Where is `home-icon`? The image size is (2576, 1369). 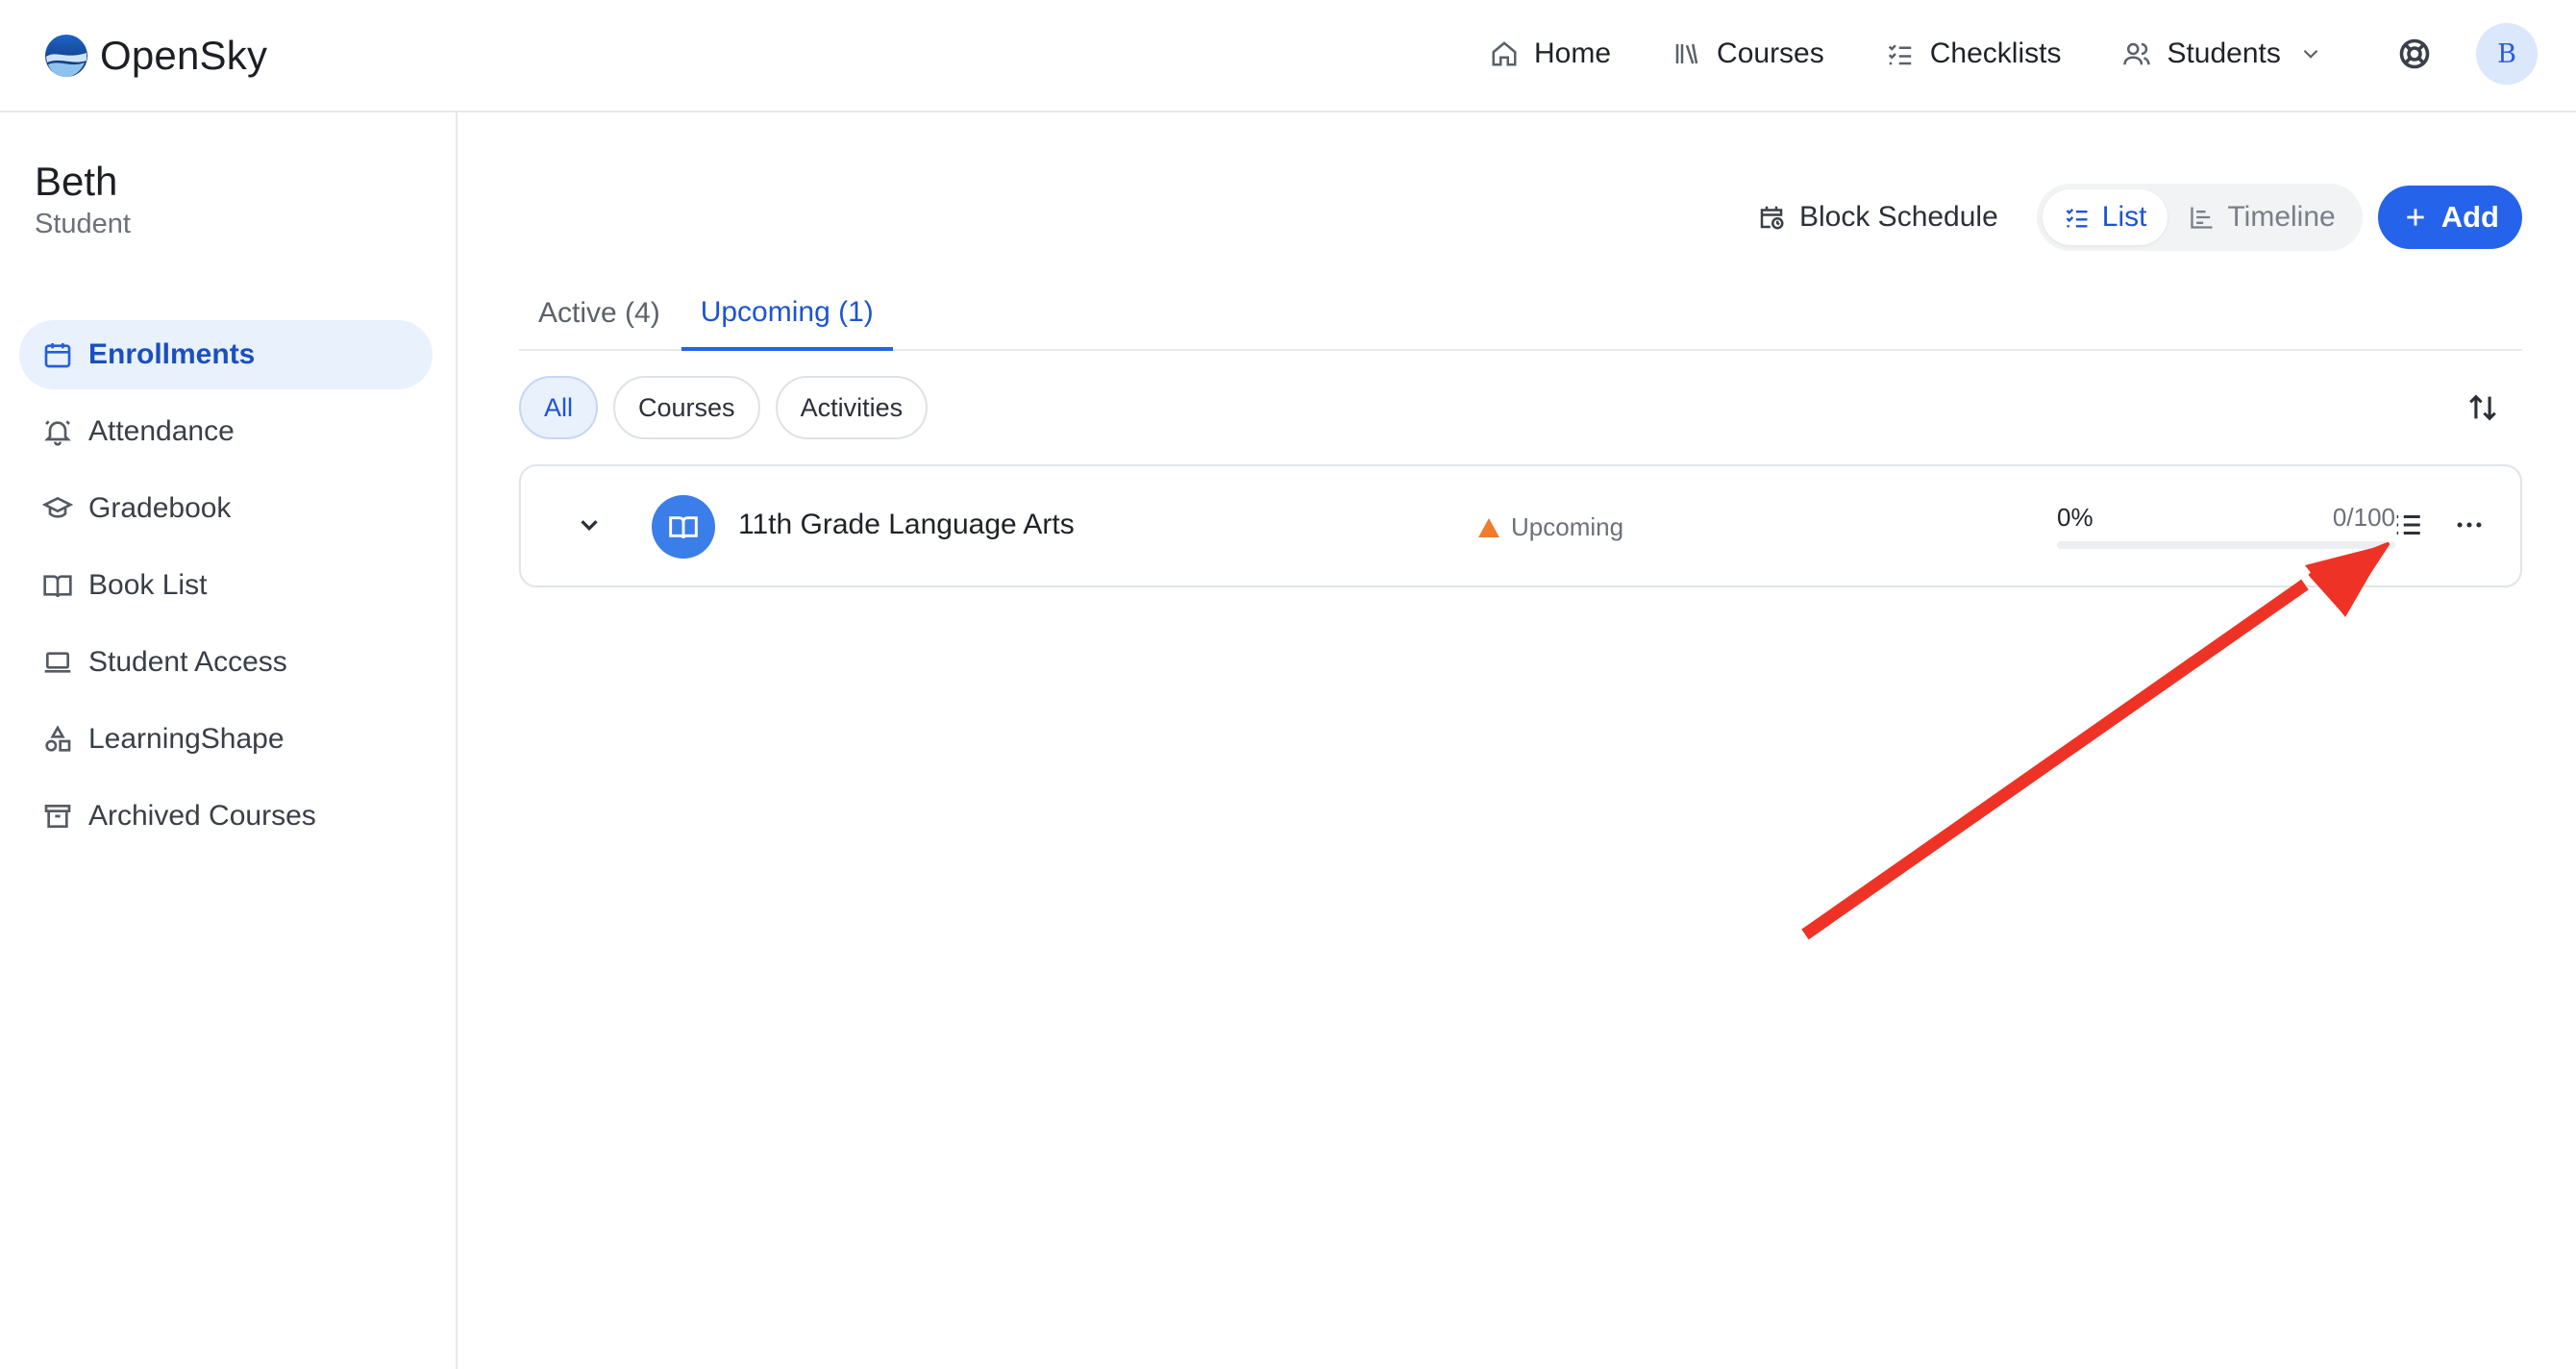 home-icon is located at coordinates (1504, 53).